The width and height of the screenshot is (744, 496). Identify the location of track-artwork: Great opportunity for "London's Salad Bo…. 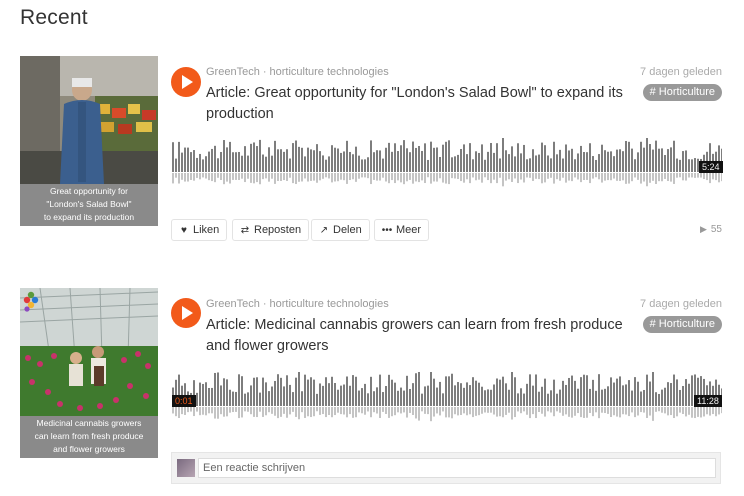
(89, 141).